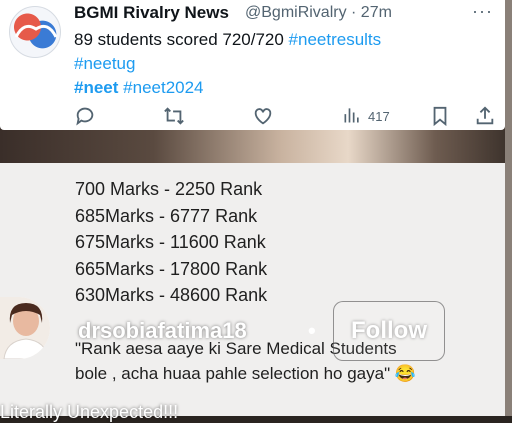 This screenshot has width=512, height=423. I want to click on share-icon, so click(485, 116).